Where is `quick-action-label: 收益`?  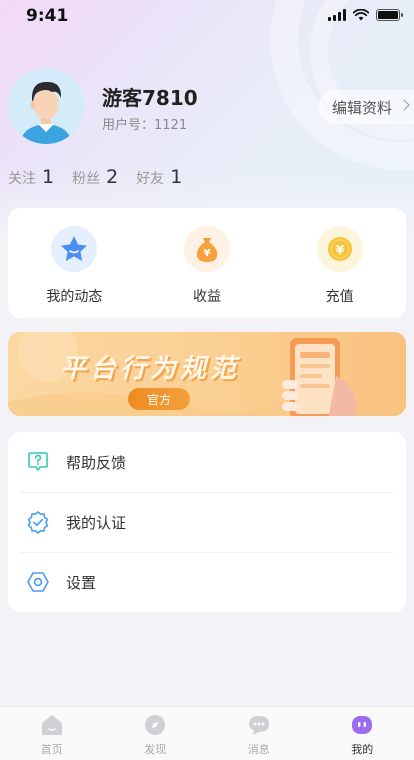
quick-action-label: 收益 is located at coordinates (207, 297).